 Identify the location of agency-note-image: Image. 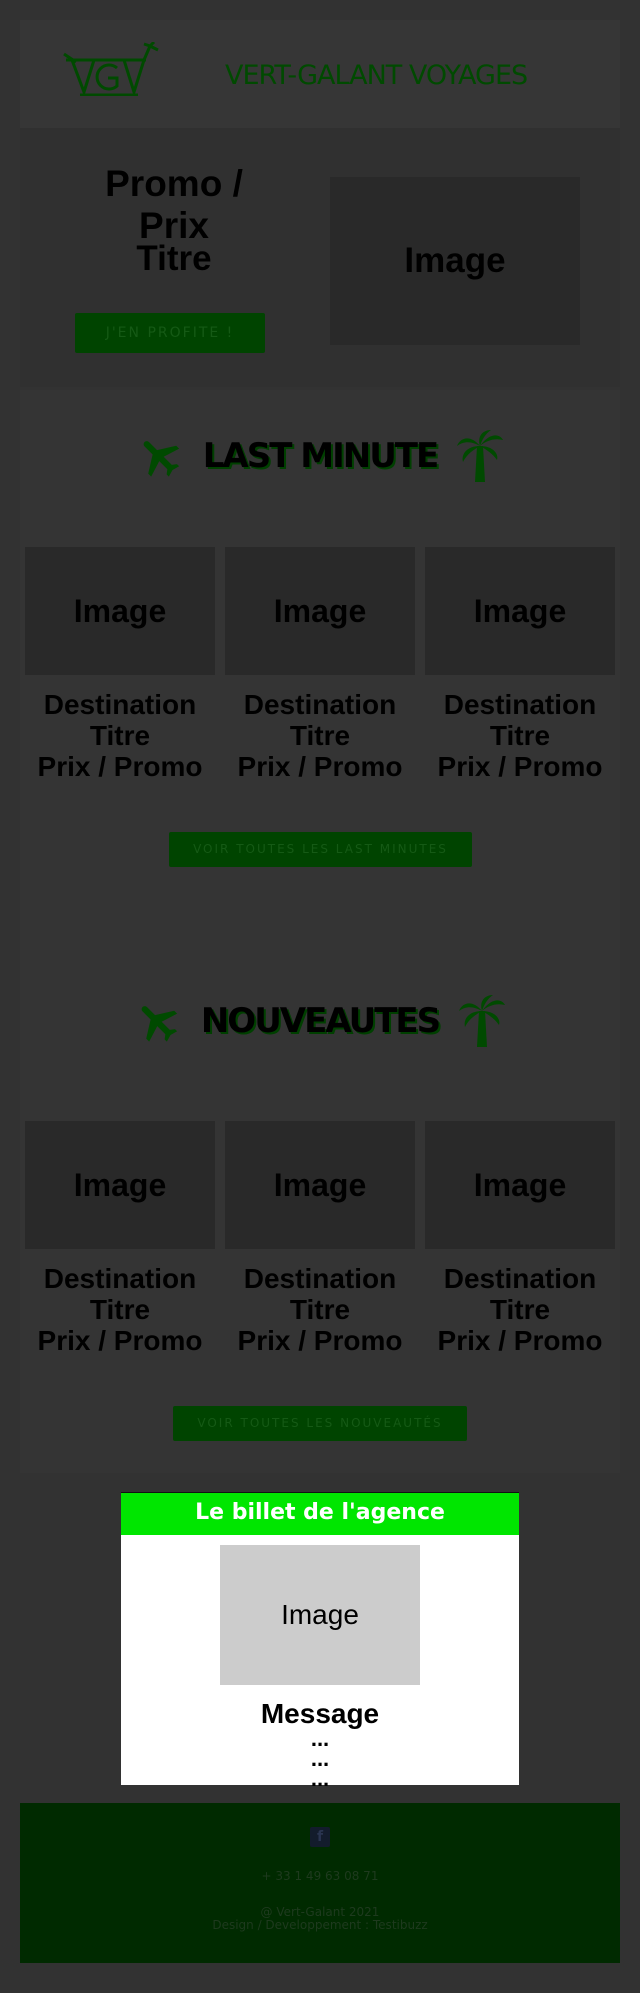
(320, 1615).